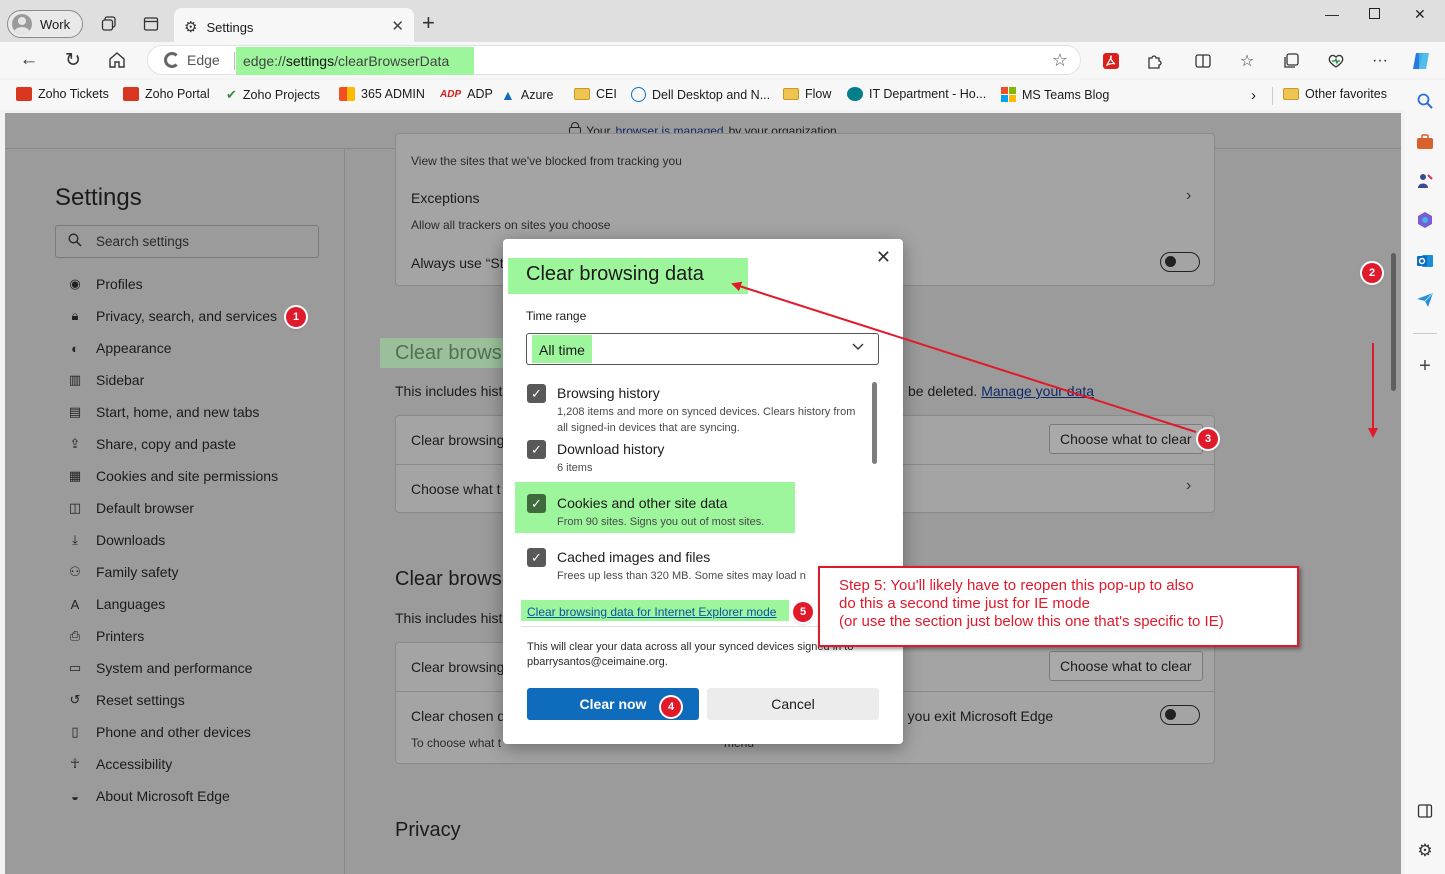  Describe the element at coordinates (73, 60) in the screenshot. I see `refresh-icon: ↻` at that location.